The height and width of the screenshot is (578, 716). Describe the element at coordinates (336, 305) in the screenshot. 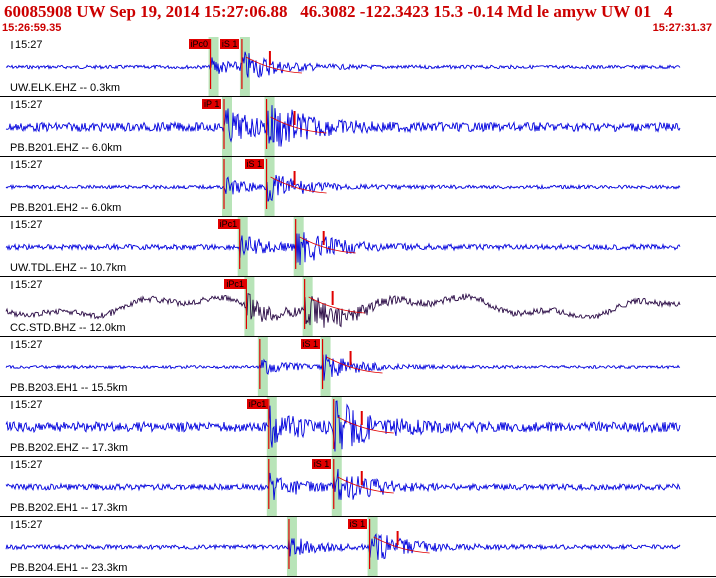

I see `coda-envelope` at that location.